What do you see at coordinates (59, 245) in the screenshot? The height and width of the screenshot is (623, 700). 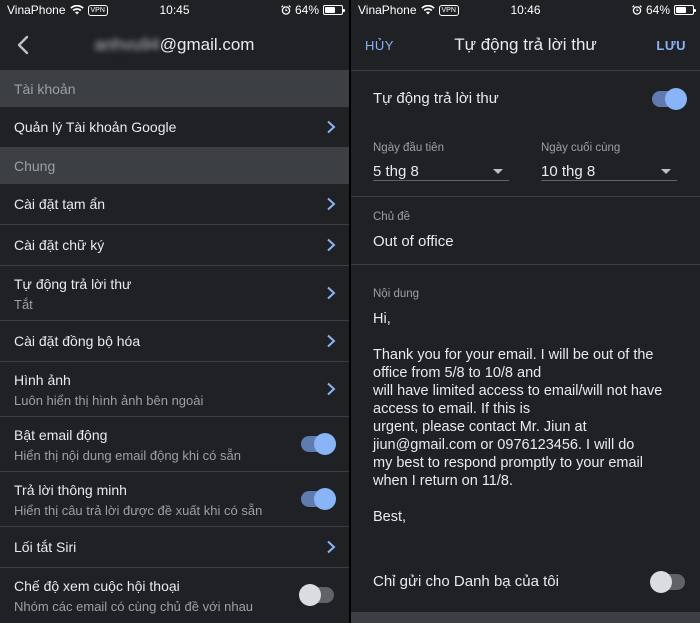 I see `item-title: Cài đặt chữ ký` at bounding box center [59, 245].